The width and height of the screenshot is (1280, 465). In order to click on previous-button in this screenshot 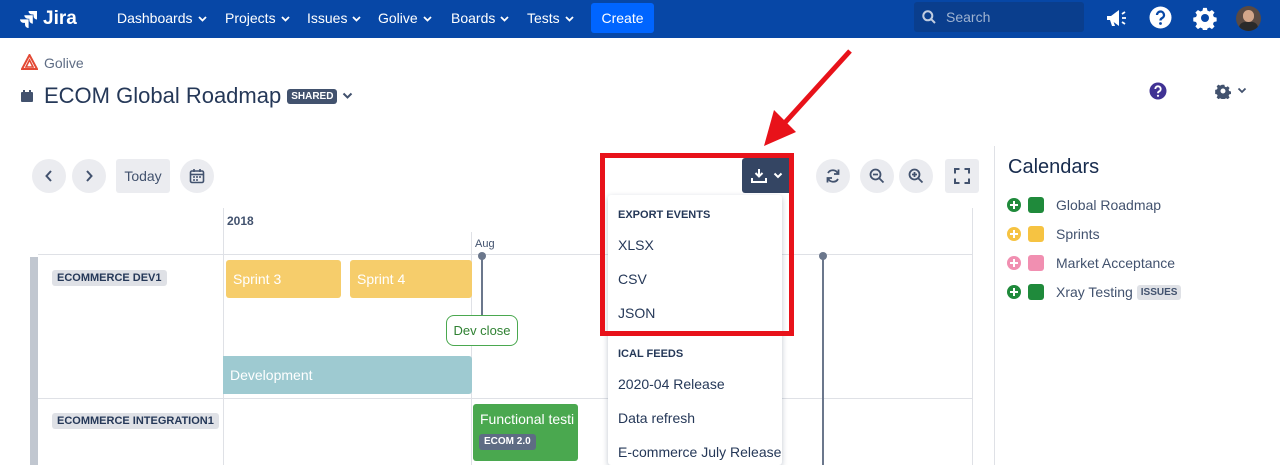, I will do `click(49, 176)`.